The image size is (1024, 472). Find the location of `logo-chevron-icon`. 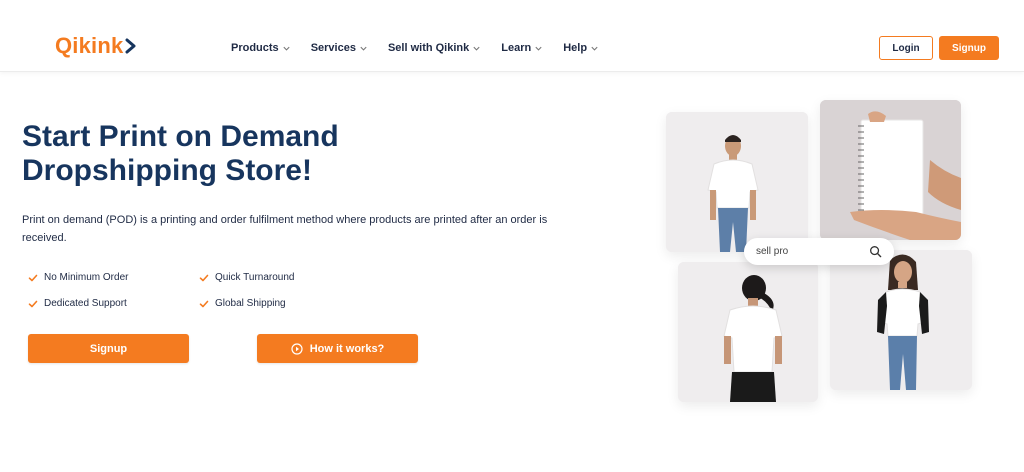

logo-chevron-icon is located at coordinates (130, 46).